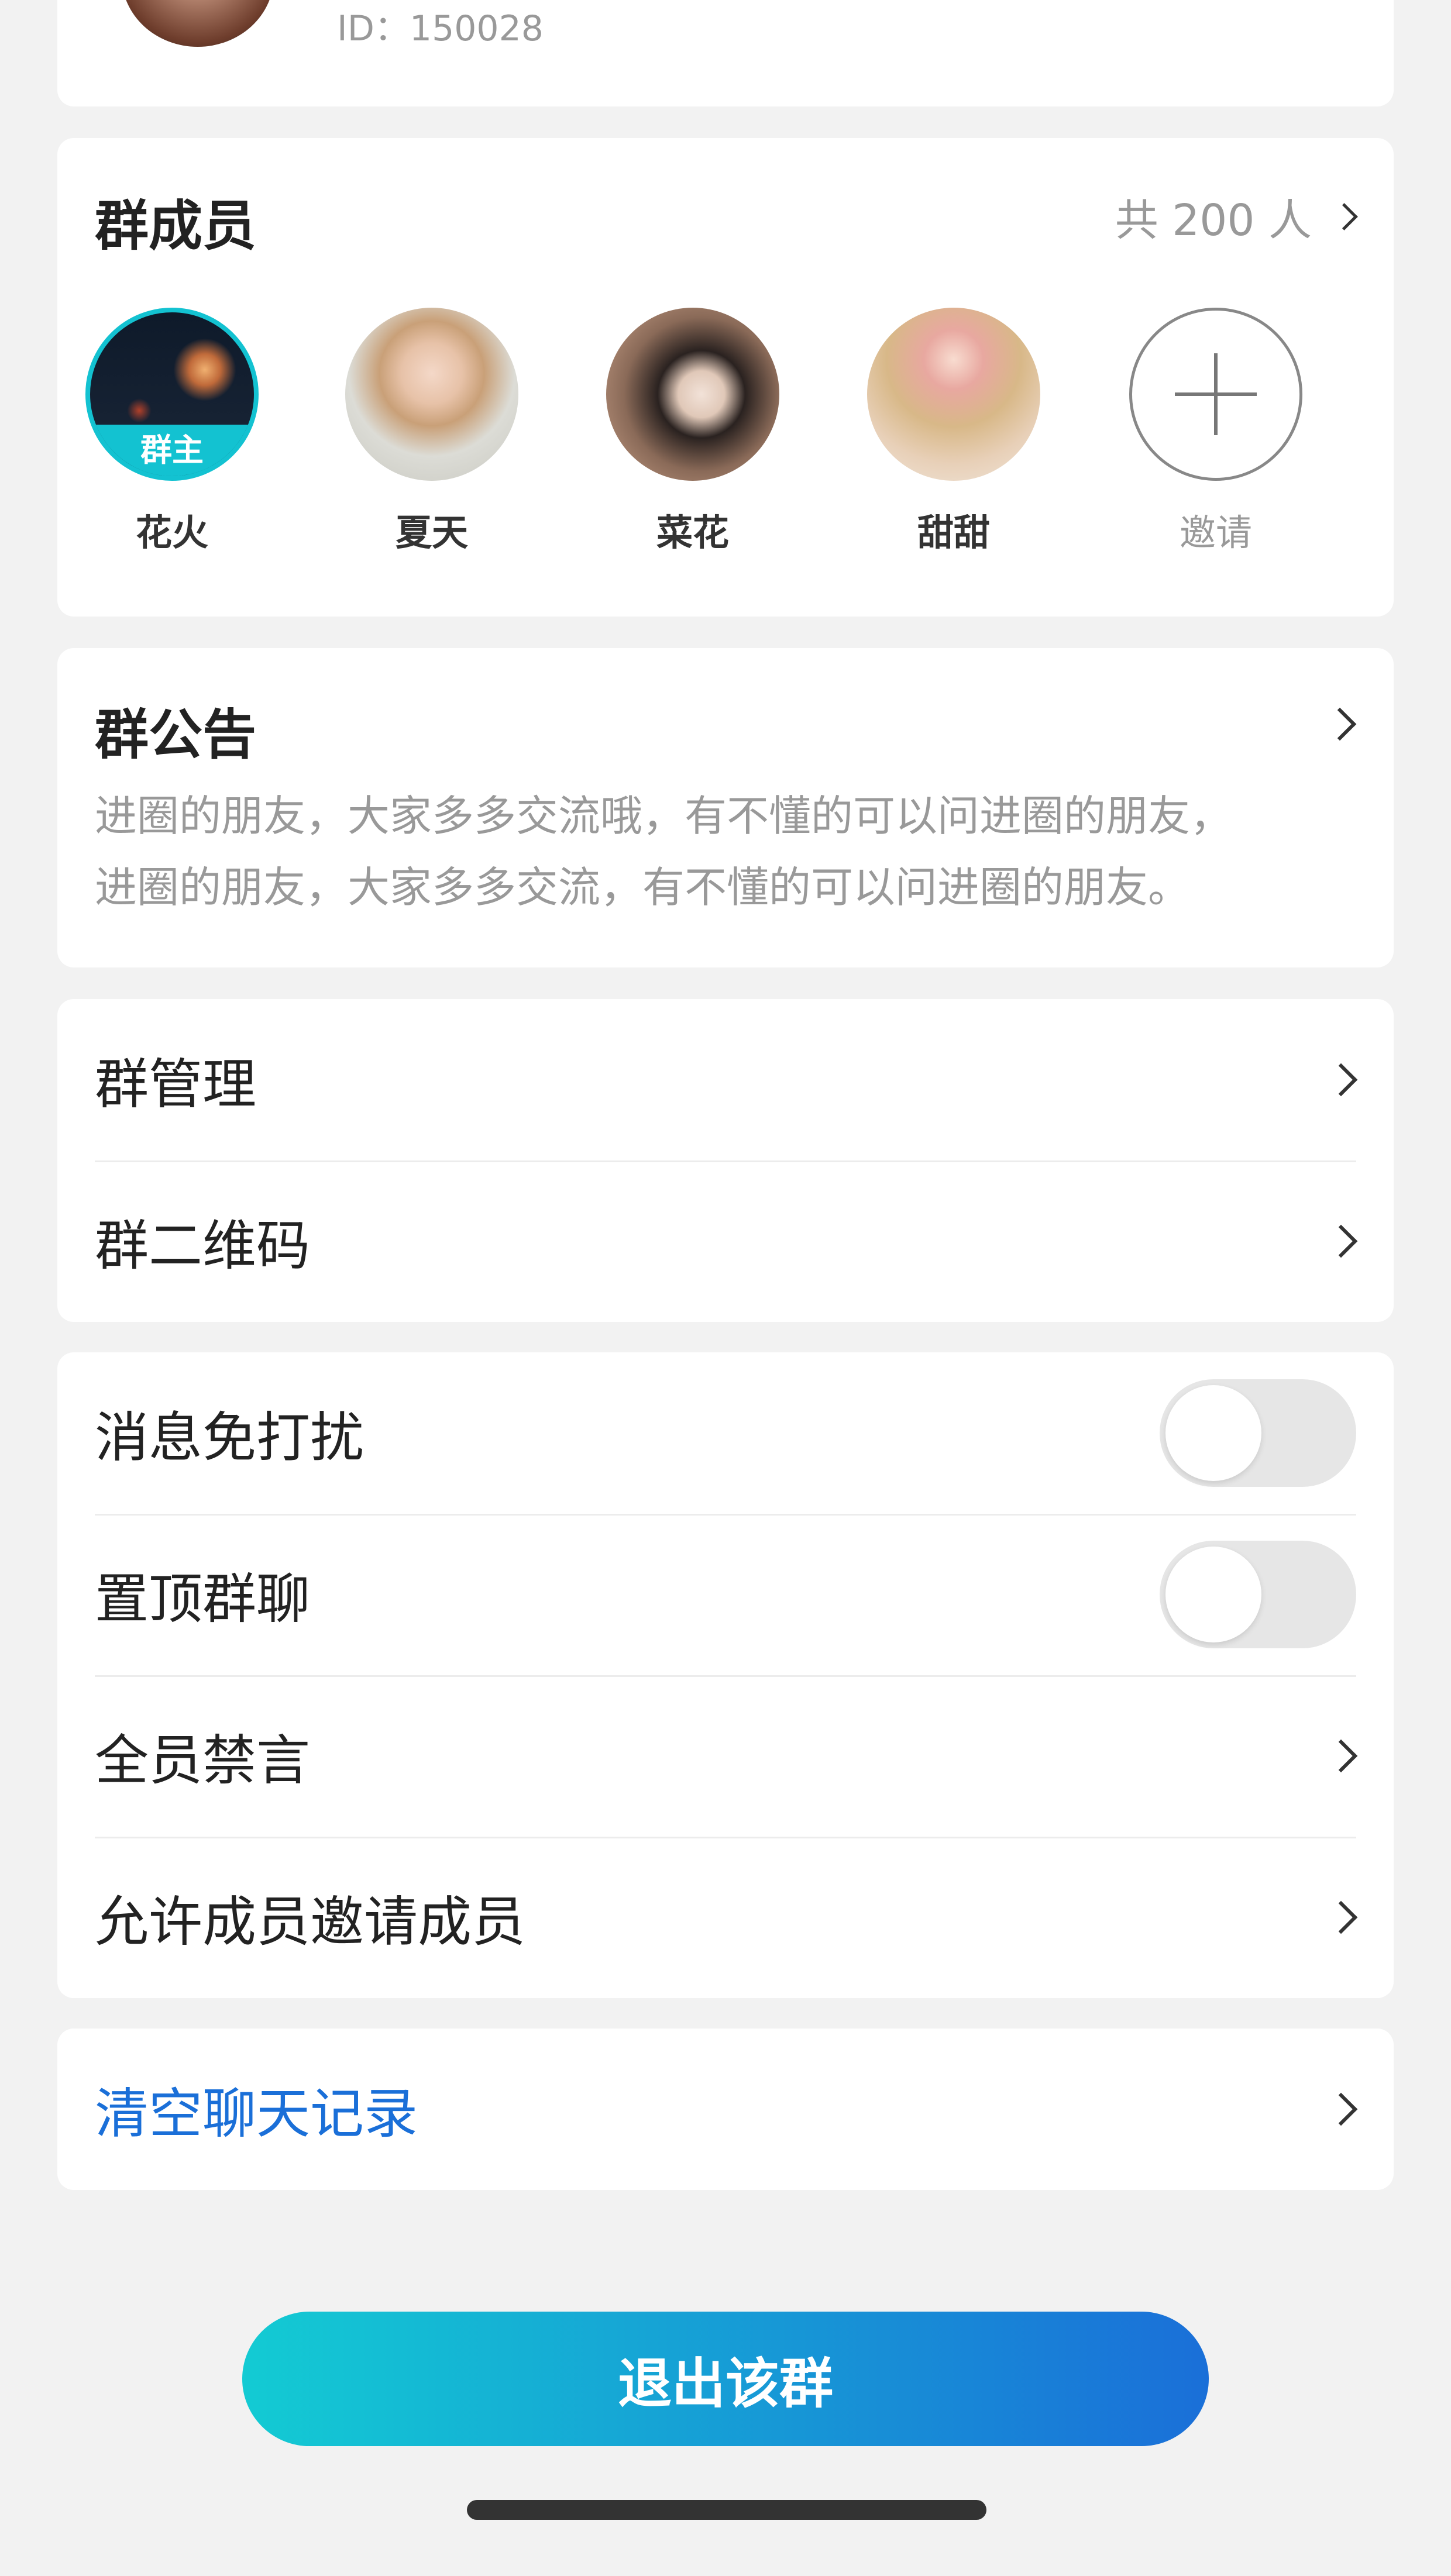 This screenshot has height=2576, width=1451. I want to click on mute-all-row: 全员禁言, so click(726, 1756).